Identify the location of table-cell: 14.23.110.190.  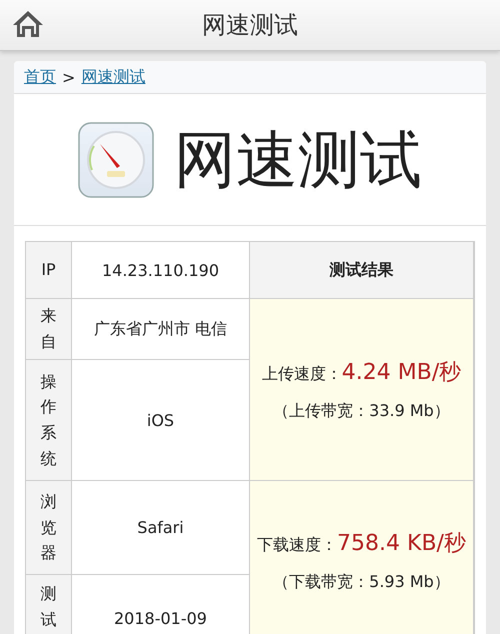
(160, 270).